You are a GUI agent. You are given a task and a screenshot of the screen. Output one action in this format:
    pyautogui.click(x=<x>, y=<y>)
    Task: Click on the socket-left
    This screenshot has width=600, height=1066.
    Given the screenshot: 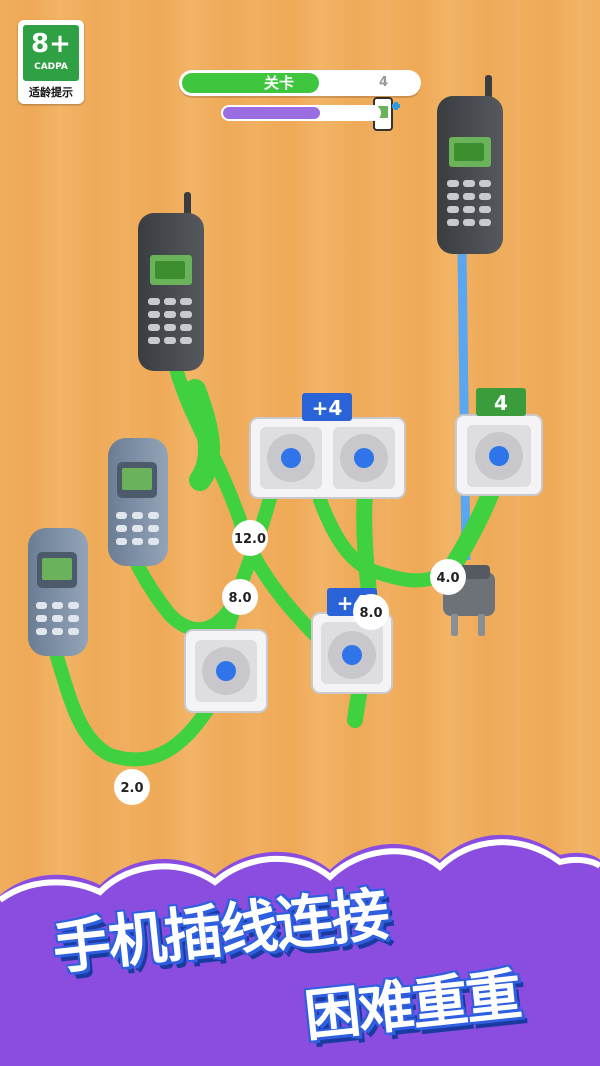 What is the action you would take?
    pyautogui.click(x=226, y=671)
    